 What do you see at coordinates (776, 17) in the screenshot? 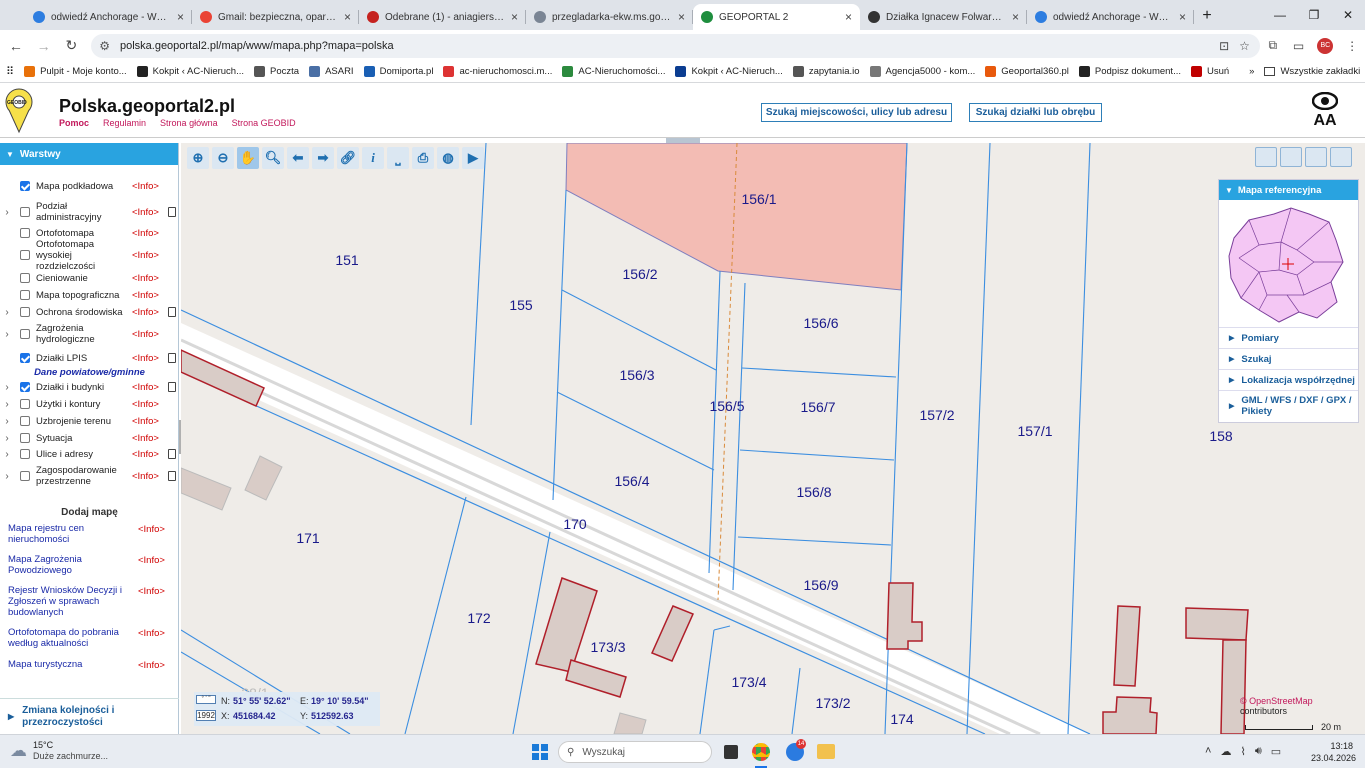
I see `browser-tab: GEOPORTAL 2 ×` at bounding box center [776, 17].